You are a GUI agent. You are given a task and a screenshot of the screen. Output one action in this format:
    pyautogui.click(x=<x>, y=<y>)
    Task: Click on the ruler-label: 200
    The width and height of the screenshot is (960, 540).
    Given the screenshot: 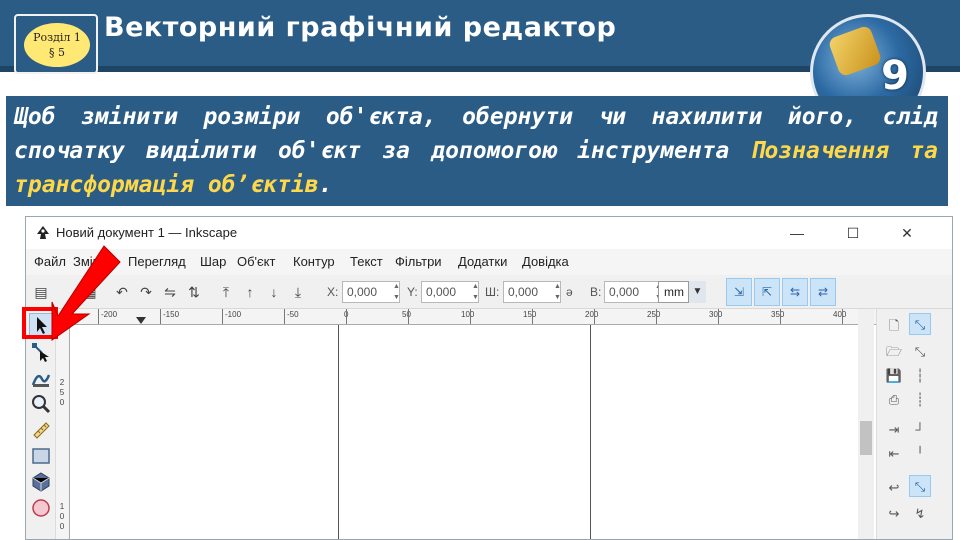 What is the action you would take?
    pyautogui.click(x=592, y=314)
    